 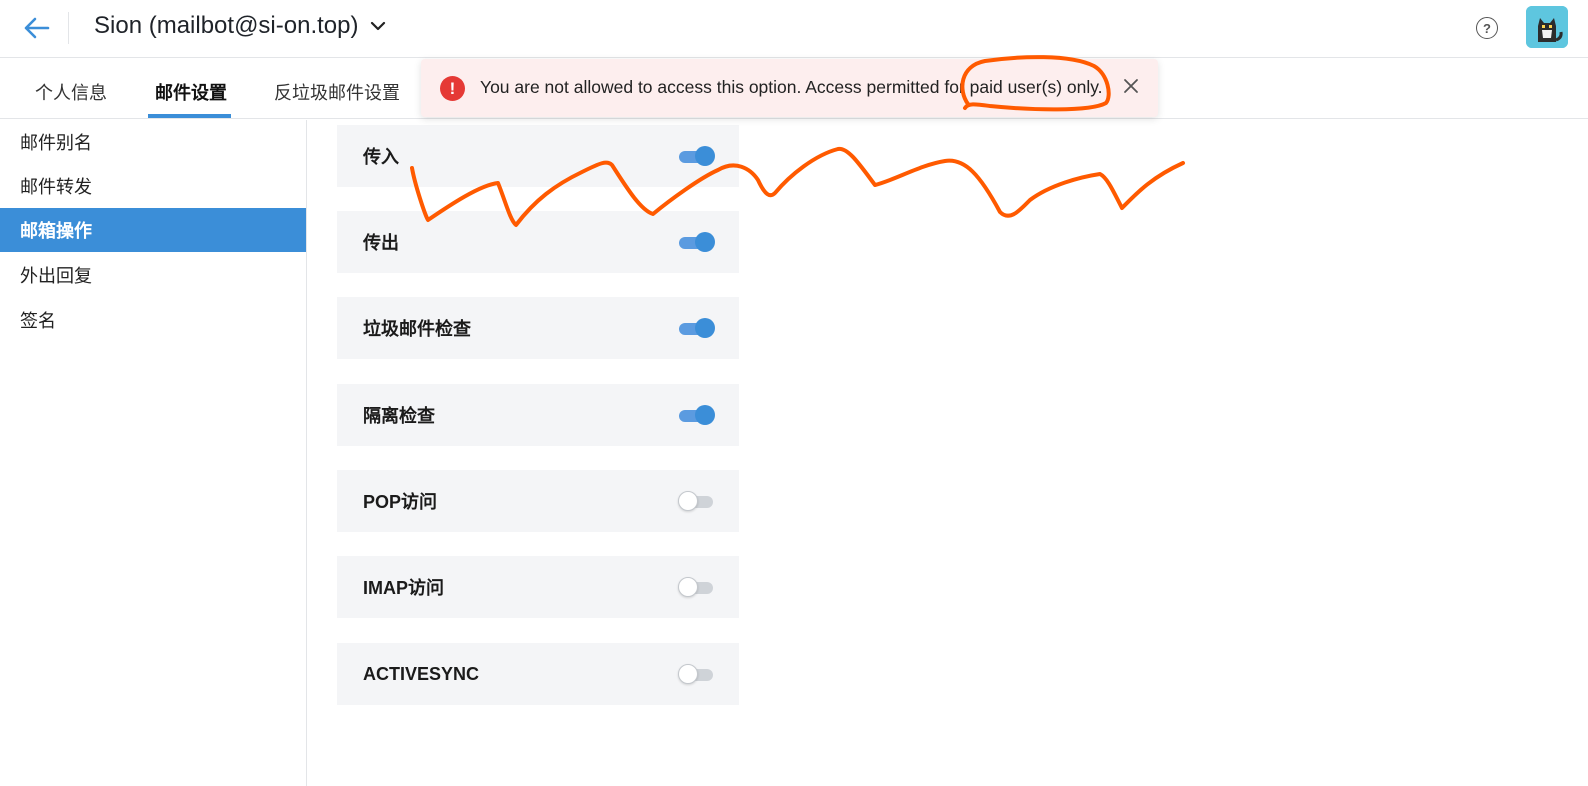 What do you see at coordinates (68, 28) in the screenshot?
I see `header-divider` at bounding box center [68, 28].